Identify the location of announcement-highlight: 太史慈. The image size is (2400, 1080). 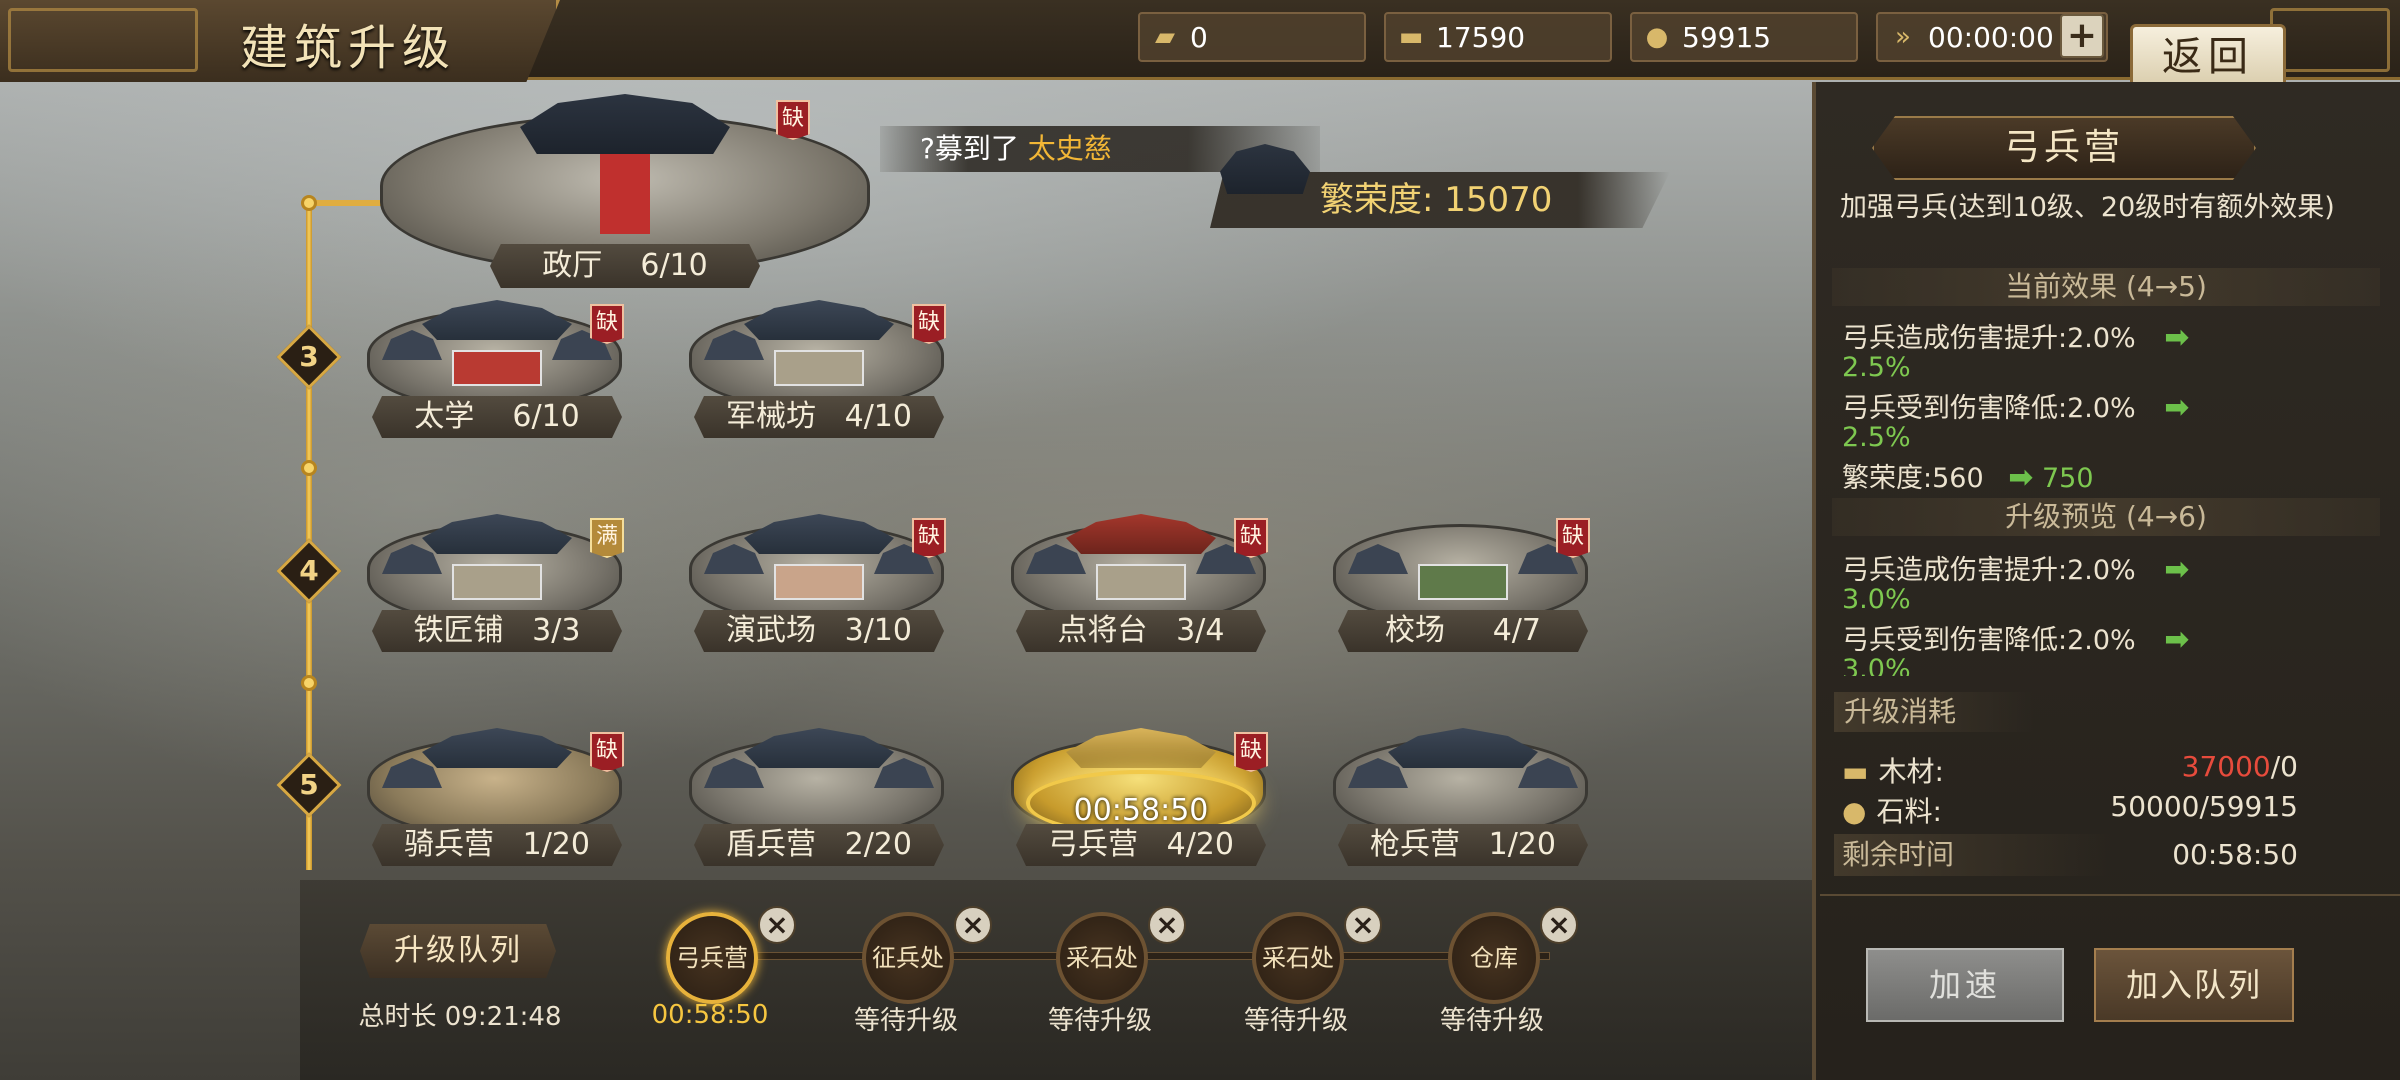
(1069, 148).